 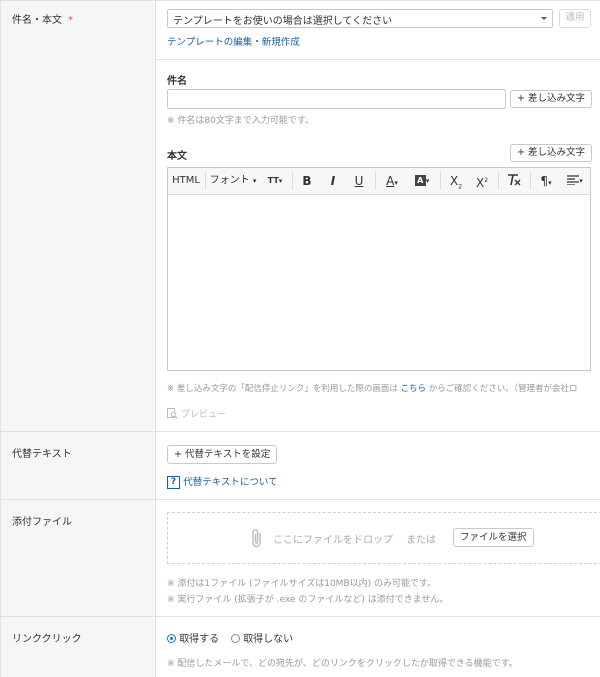 What do you see at coordinates (42, 522) in the screenshot?
I see `label-attachment: 添付ファイル` at bounding box center [42, 522].